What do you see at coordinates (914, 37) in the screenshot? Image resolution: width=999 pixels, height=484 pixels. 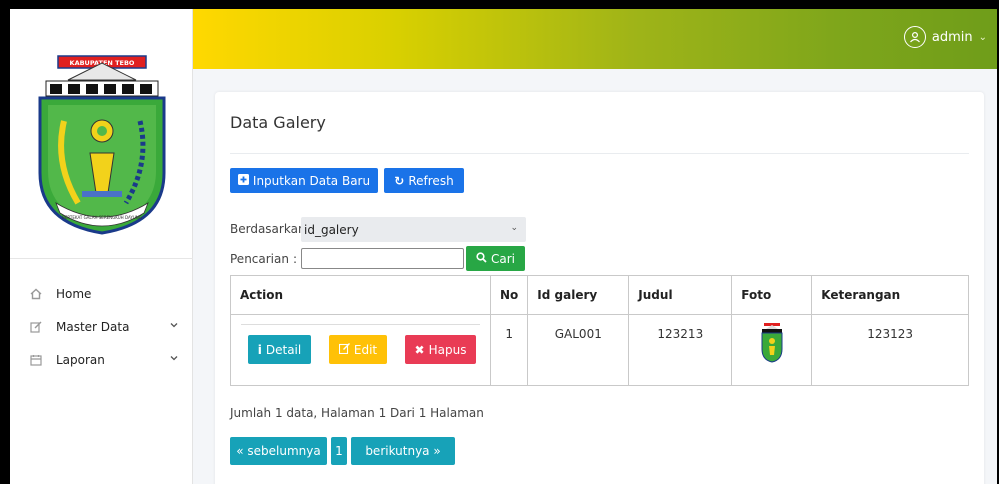 I see `user-avatar-icon` at bounding box center [914, 37].